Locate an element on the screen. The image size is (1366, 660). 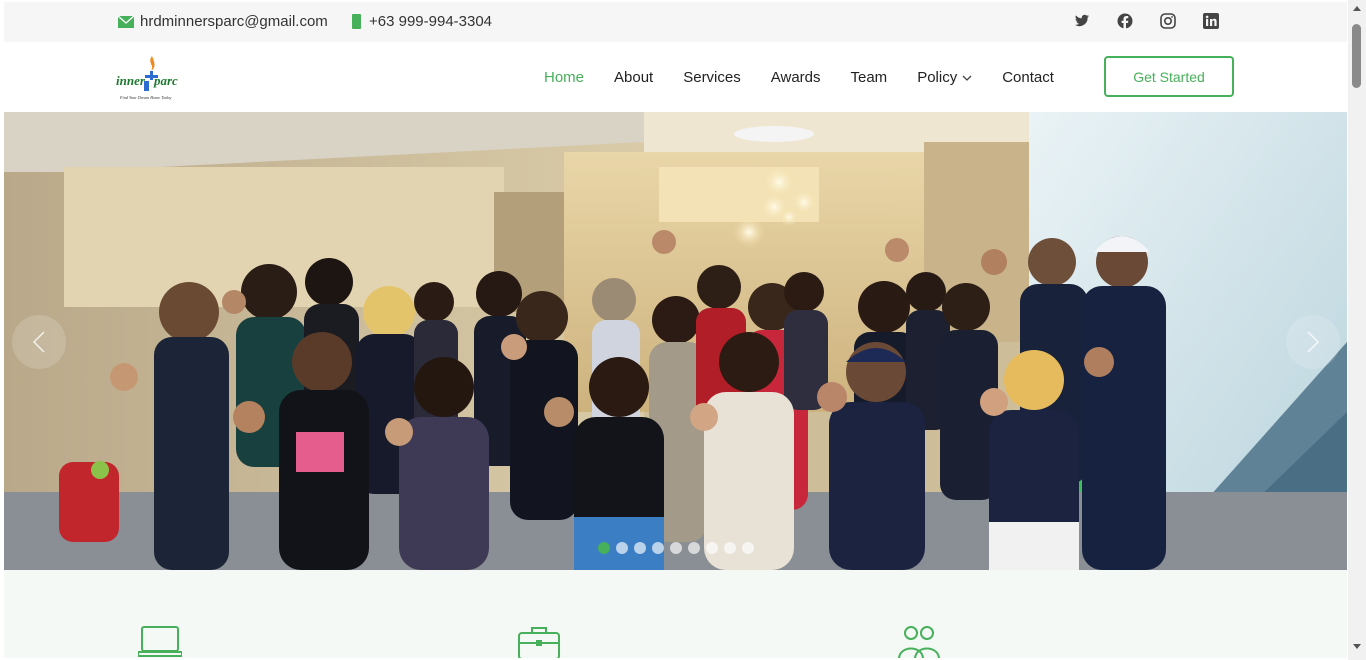
linkedin-icon is located at coordinates (1211, 21).